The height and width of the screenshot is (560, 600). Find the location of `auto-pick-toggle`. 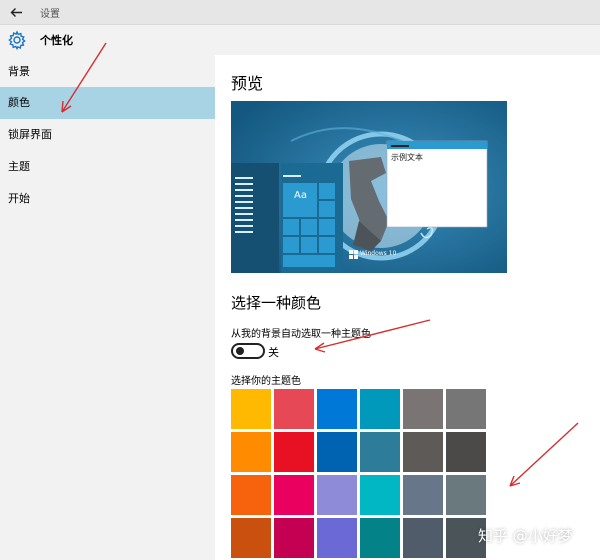

auto-pick-toggle is located at coordinates (248, 351).